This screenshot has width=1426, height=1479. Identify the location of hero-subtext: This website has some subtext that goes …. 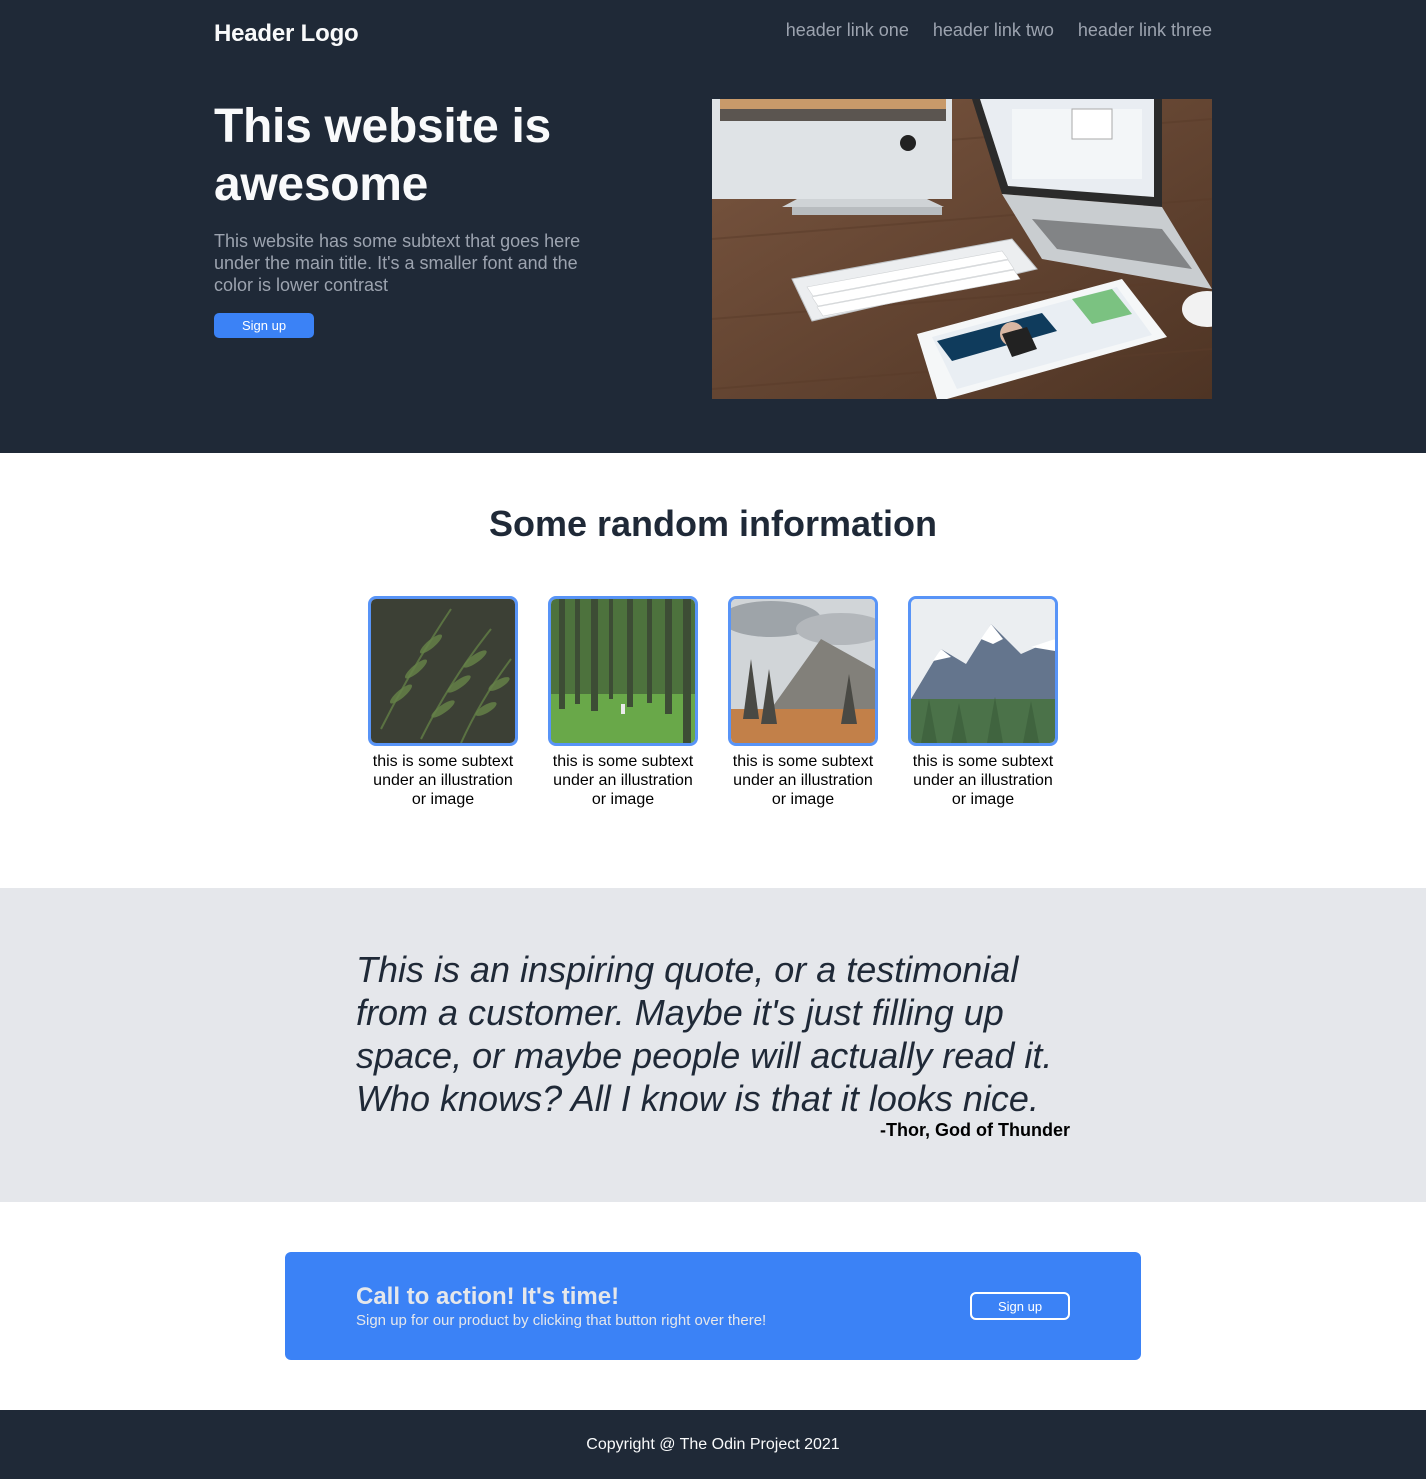
(397, 263).